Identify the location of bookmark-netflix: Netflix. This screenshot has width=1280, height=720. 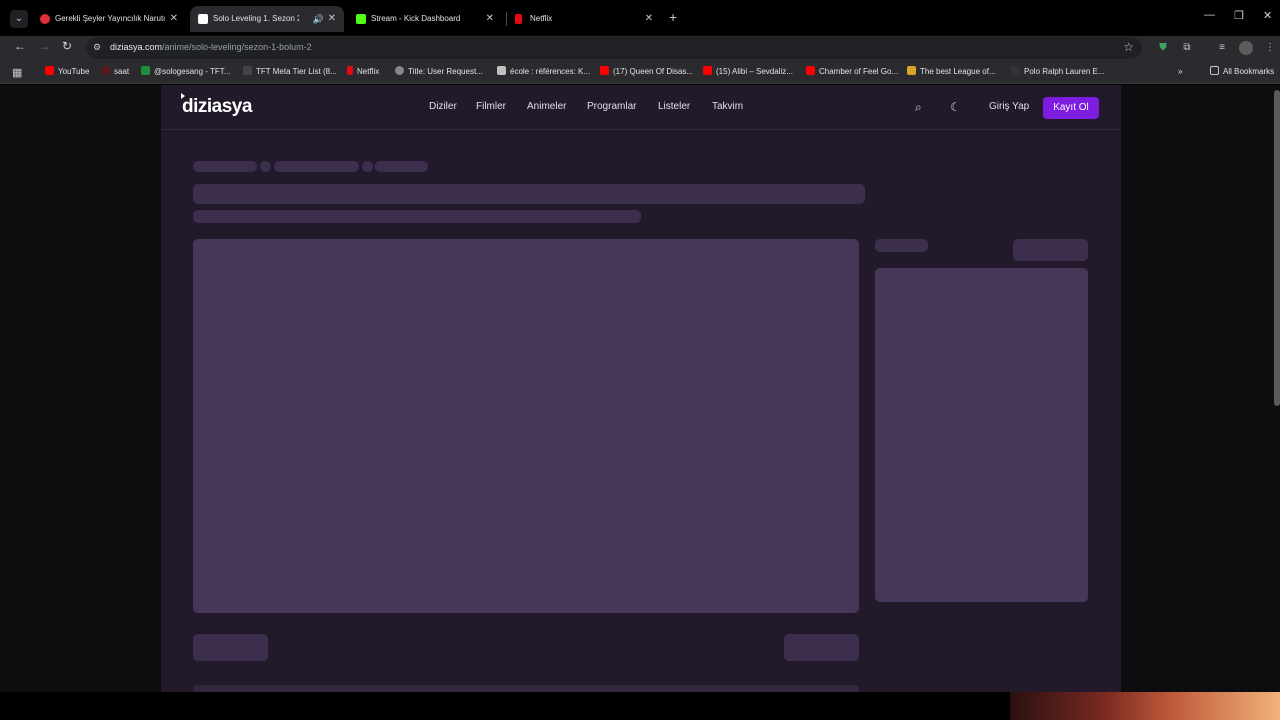
(363, 72).